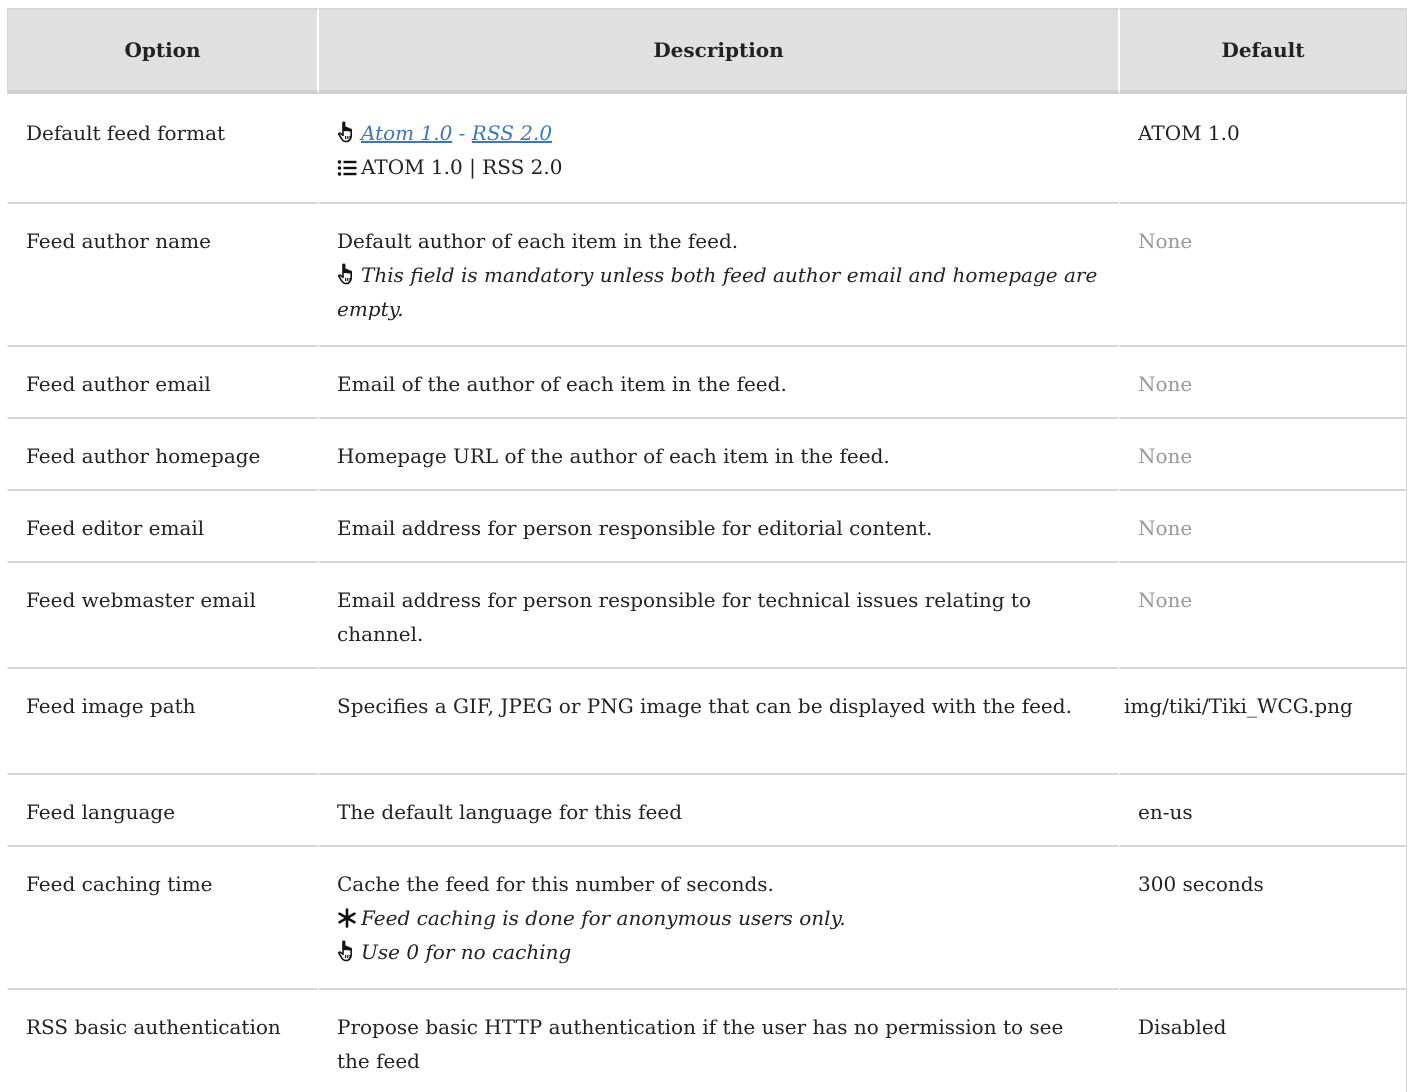  Describe the element at coordinates (163, 809) in the screenshot. I see `option-cell: Feed language` at that location.